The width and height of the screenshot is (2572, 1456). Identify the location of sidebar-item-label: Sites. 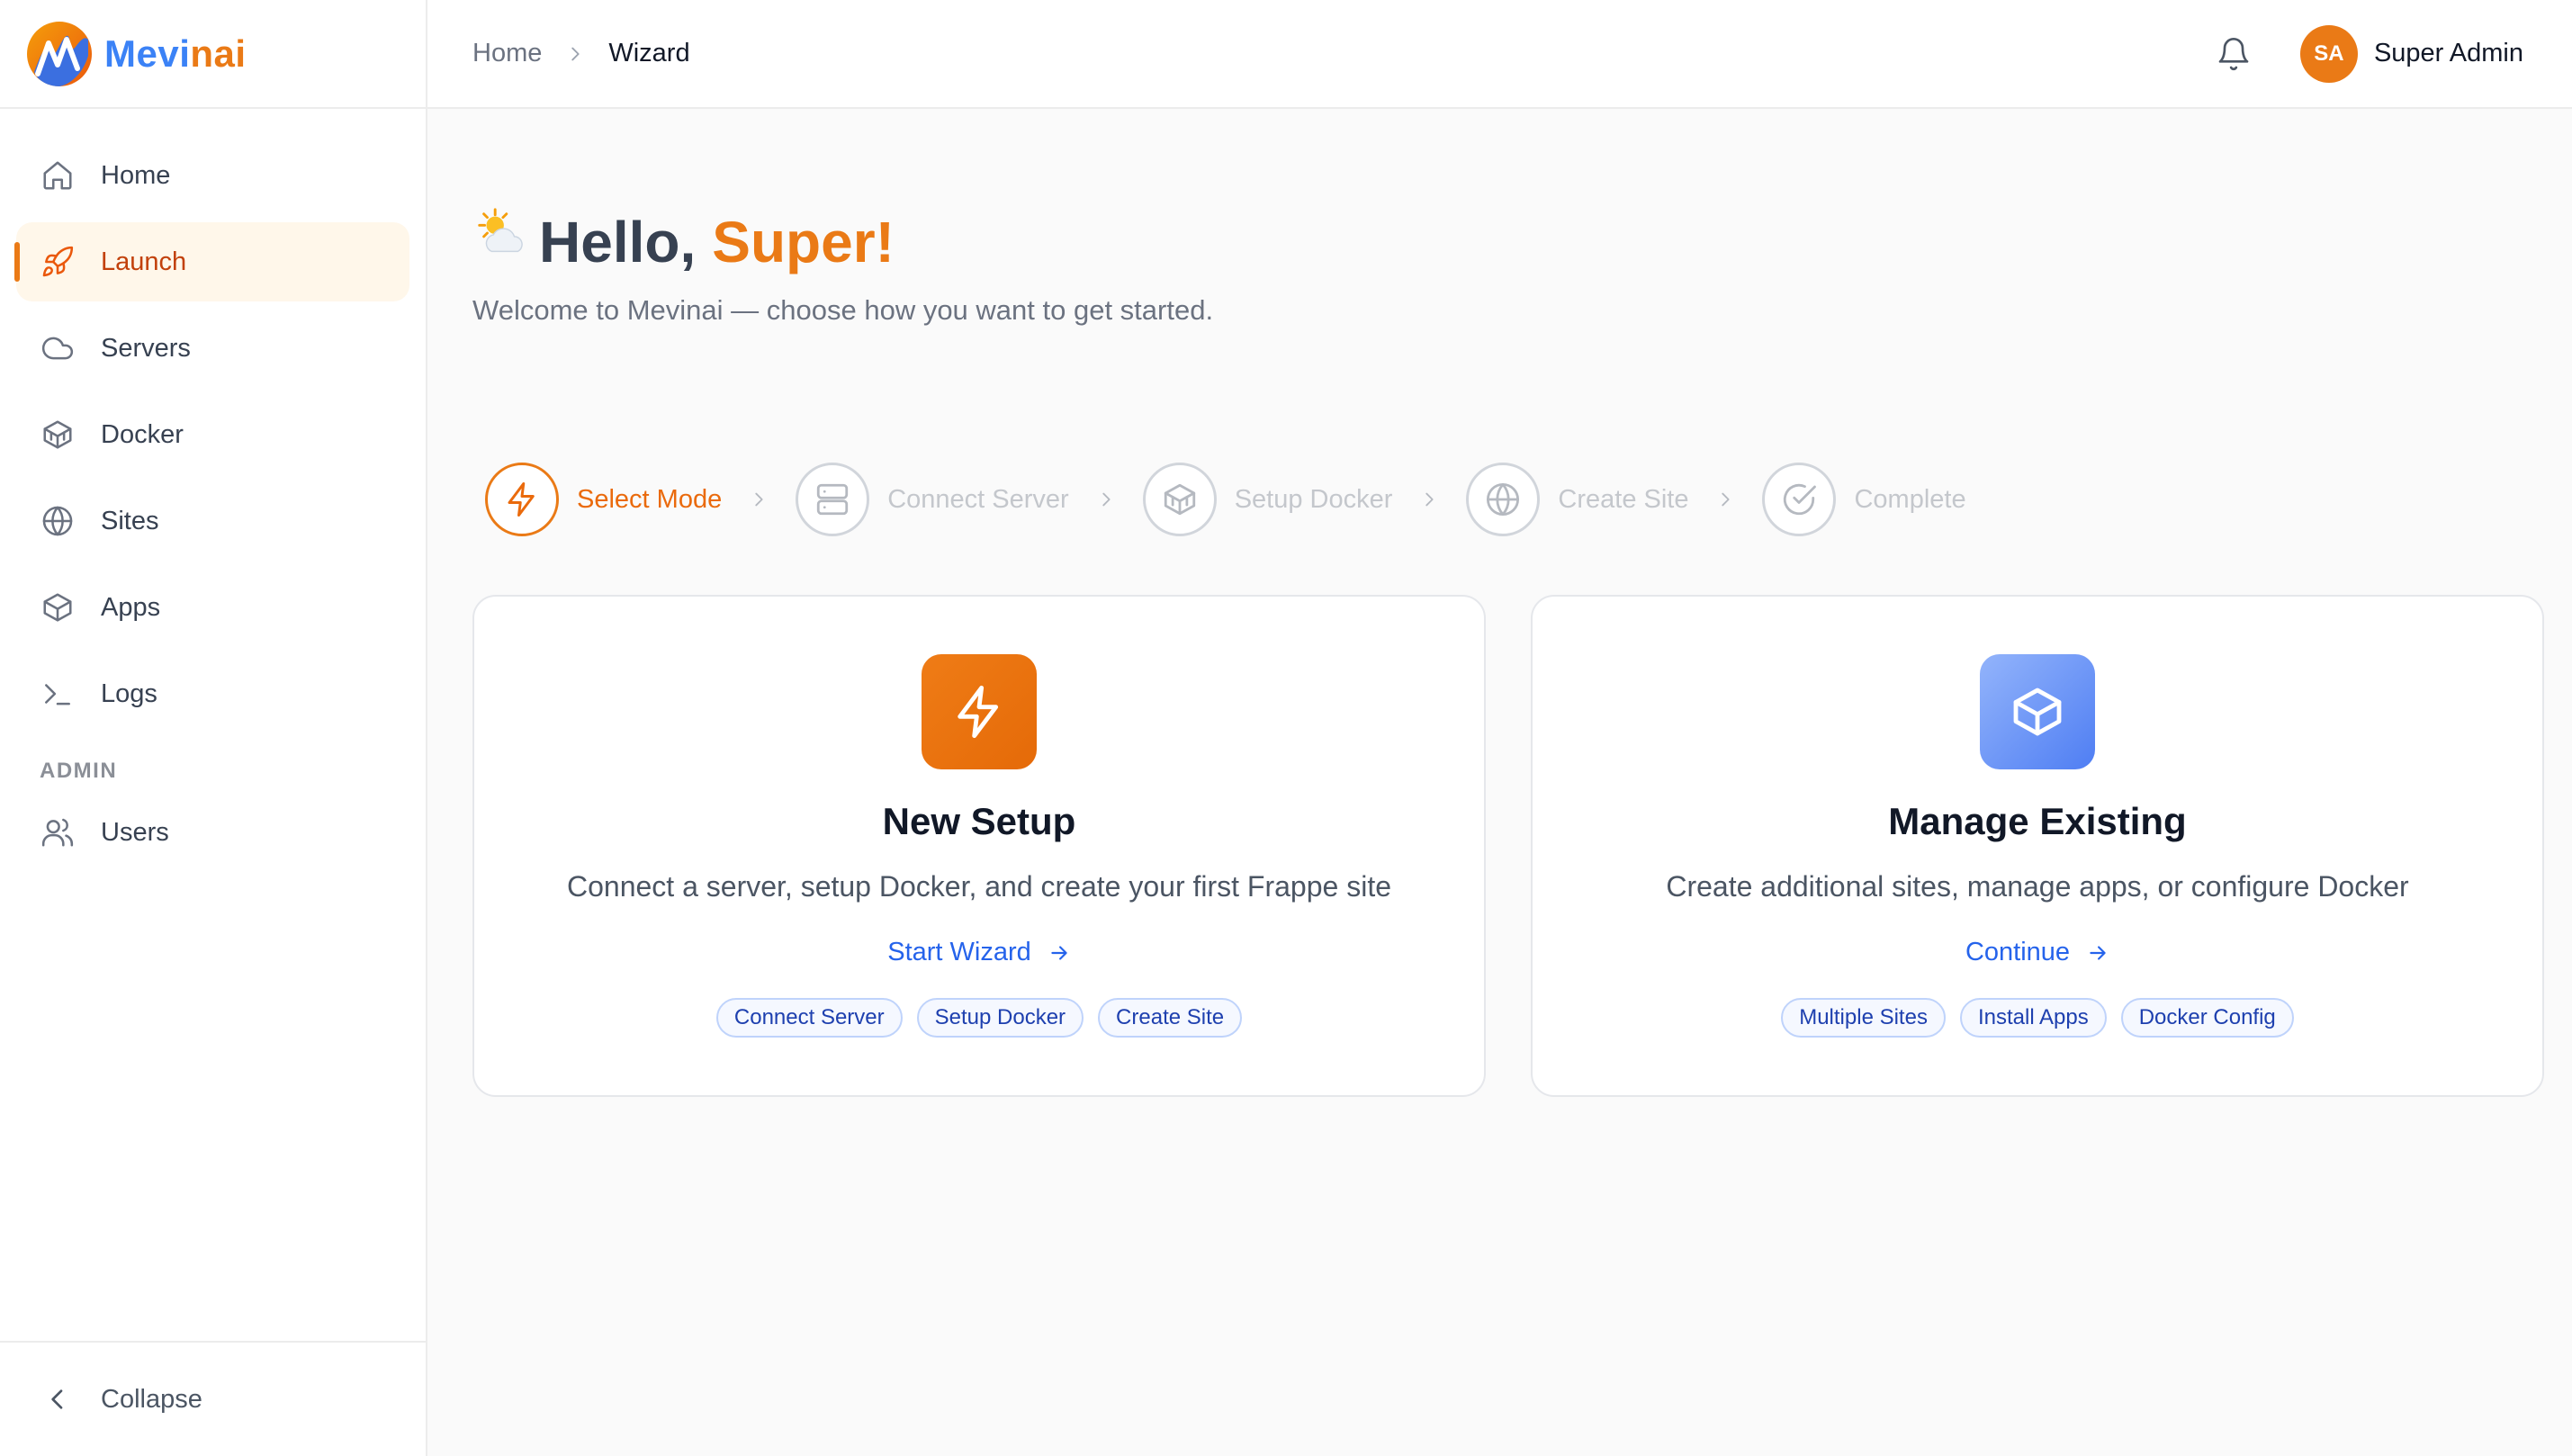
(130, 520).